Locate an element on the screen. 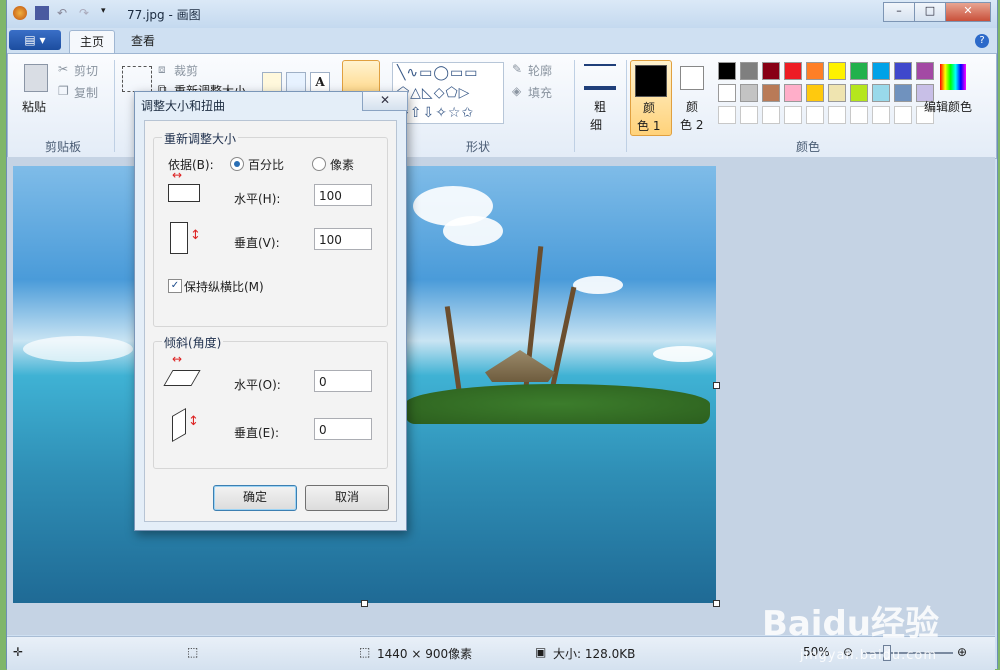  app-menu-button: ▤ ▾ is located at coordinates (35, 40).